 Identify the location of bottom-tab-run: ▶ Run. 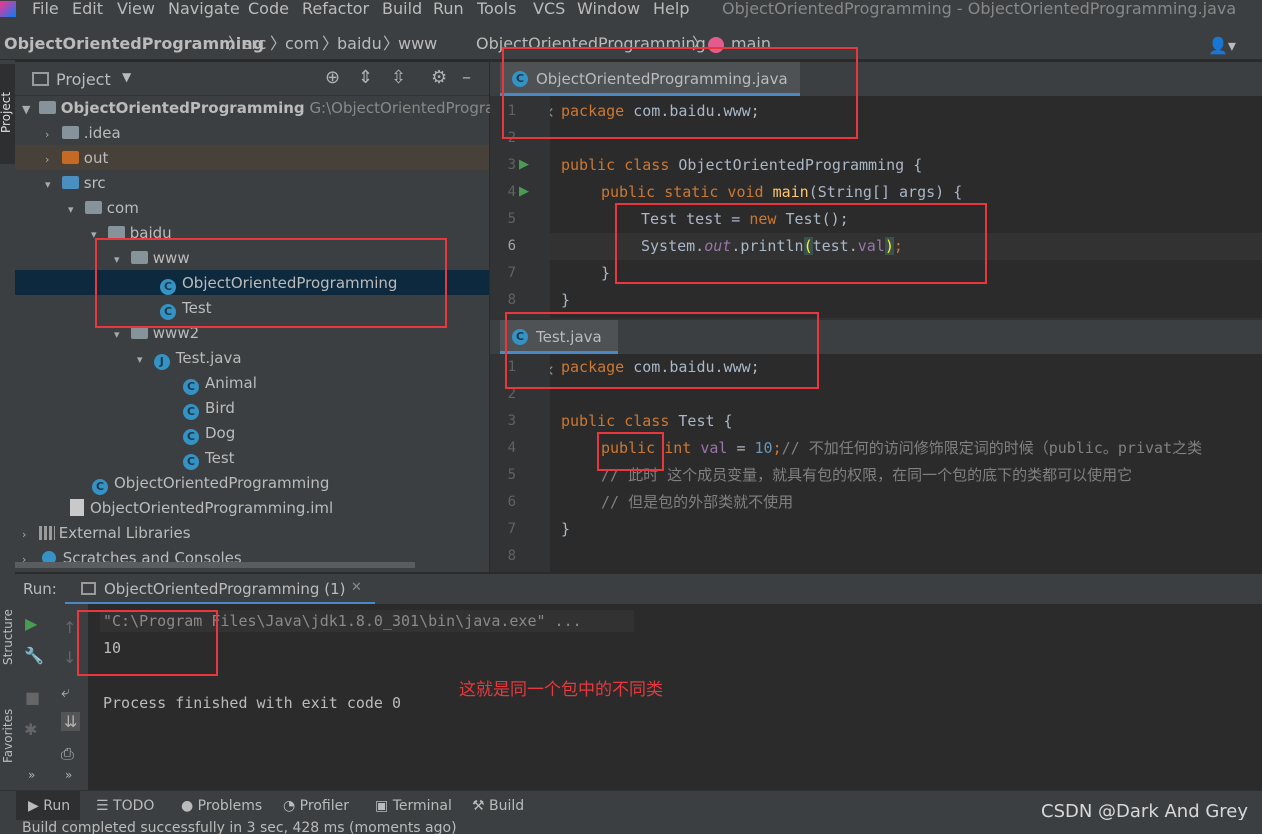
(49, 806).